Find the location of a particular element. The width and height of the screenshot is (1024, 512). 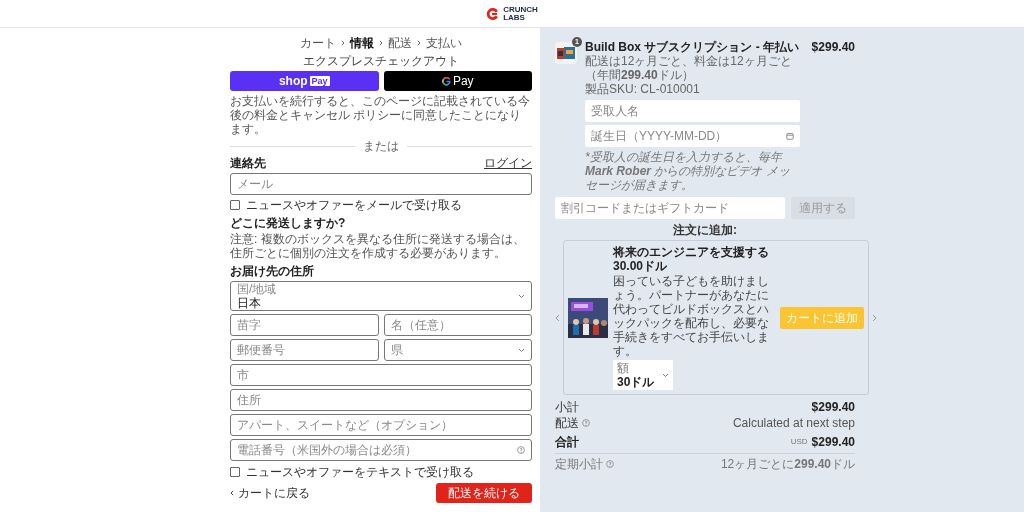

input-field: 市 is located at coordinates (381, 375).